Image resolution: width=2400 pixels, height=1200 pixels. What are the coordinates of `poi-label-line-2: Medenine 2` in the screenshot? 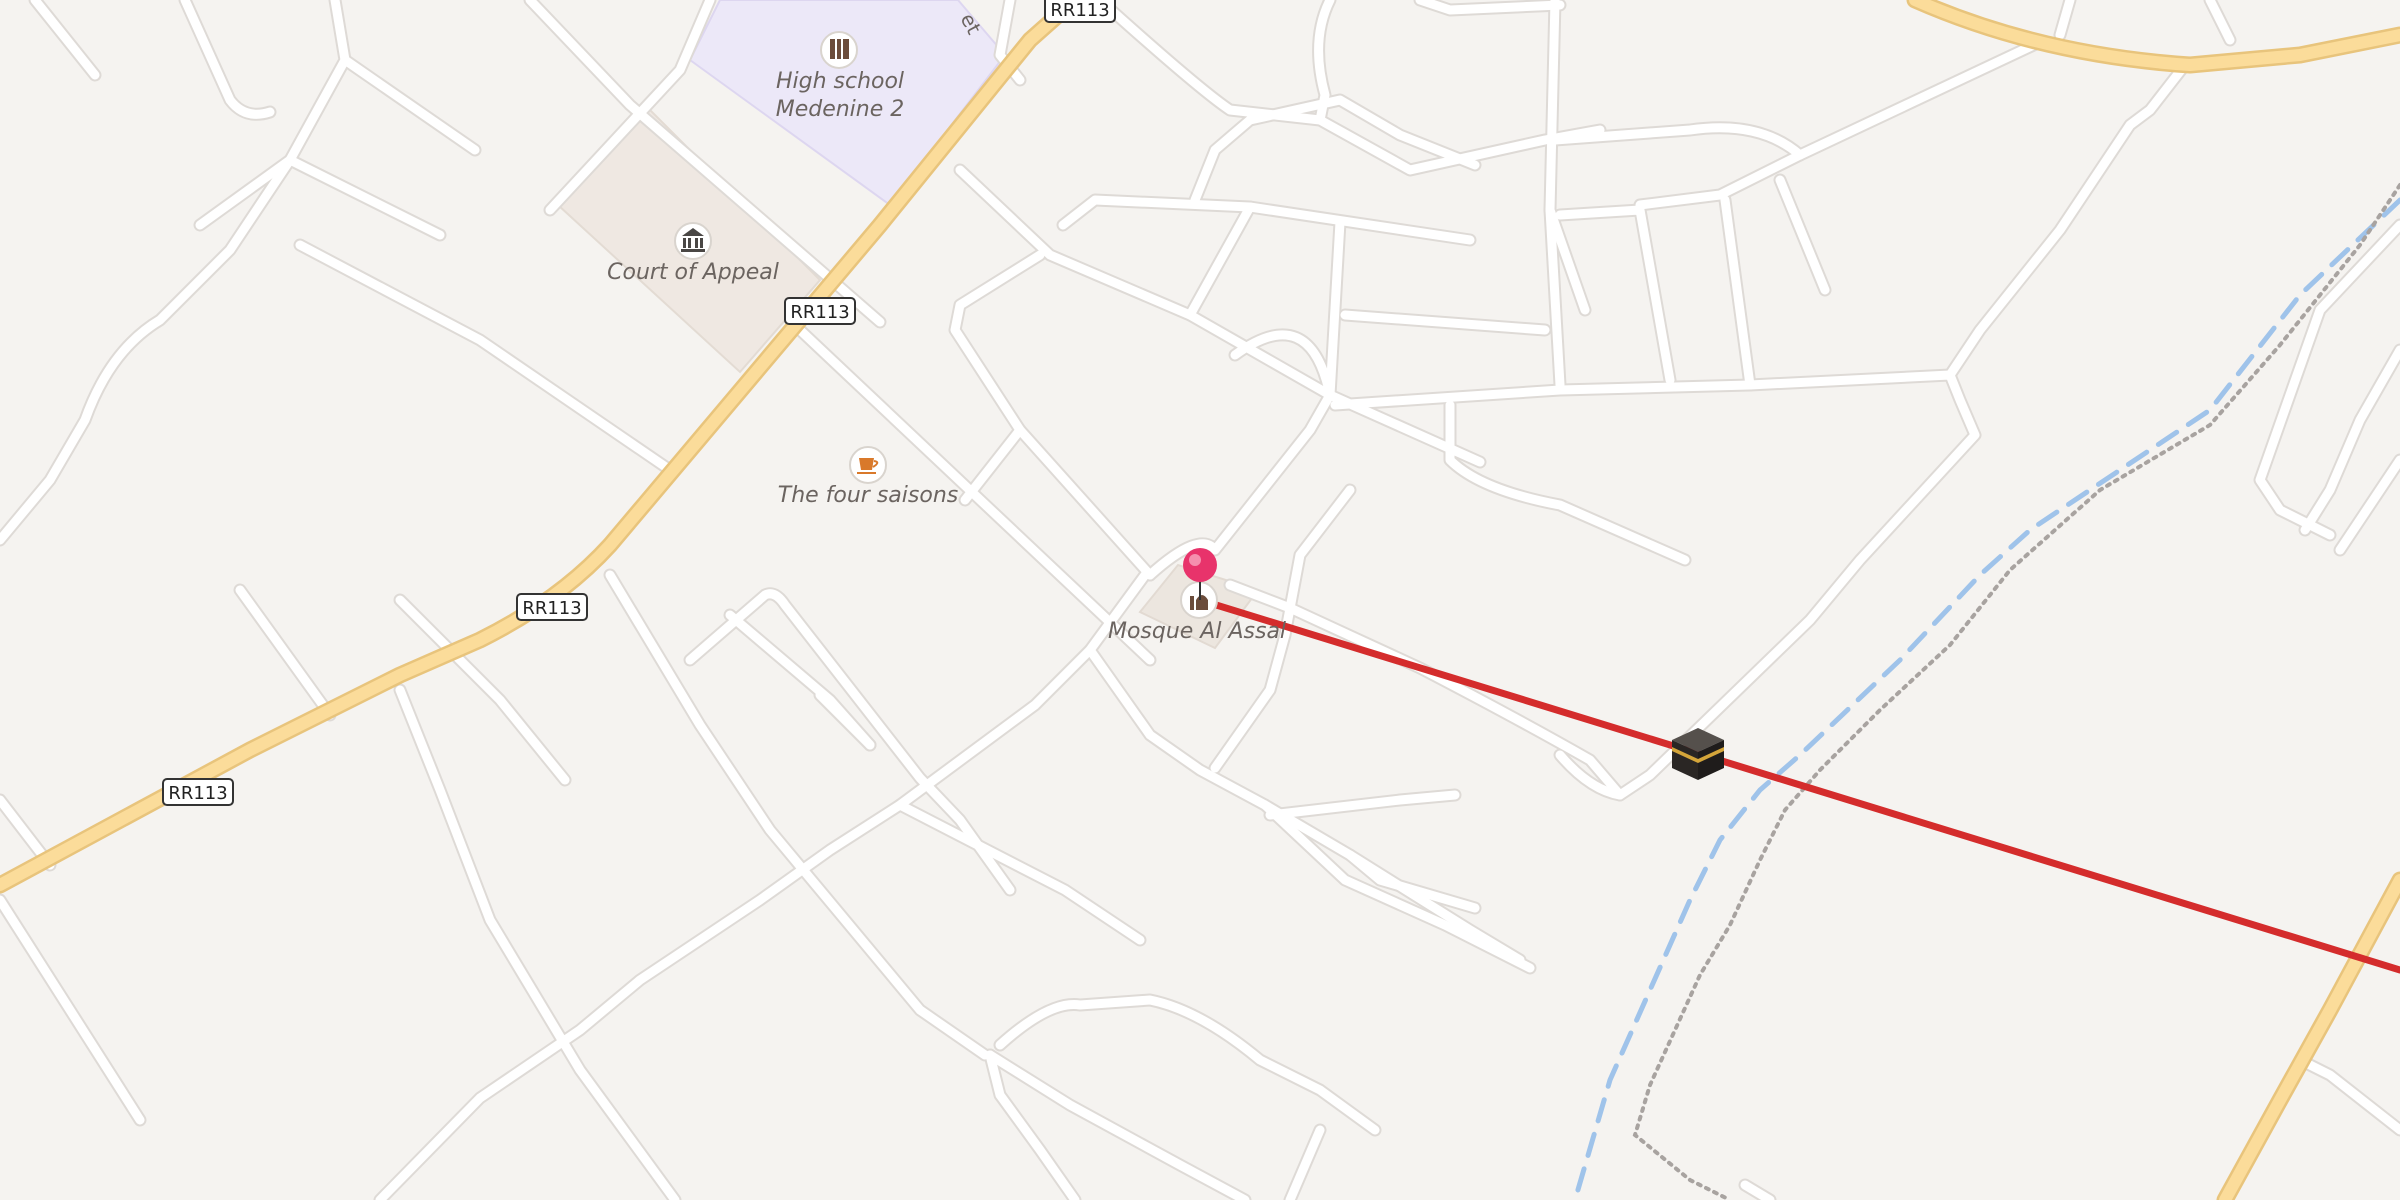 It's located at (840, 109).